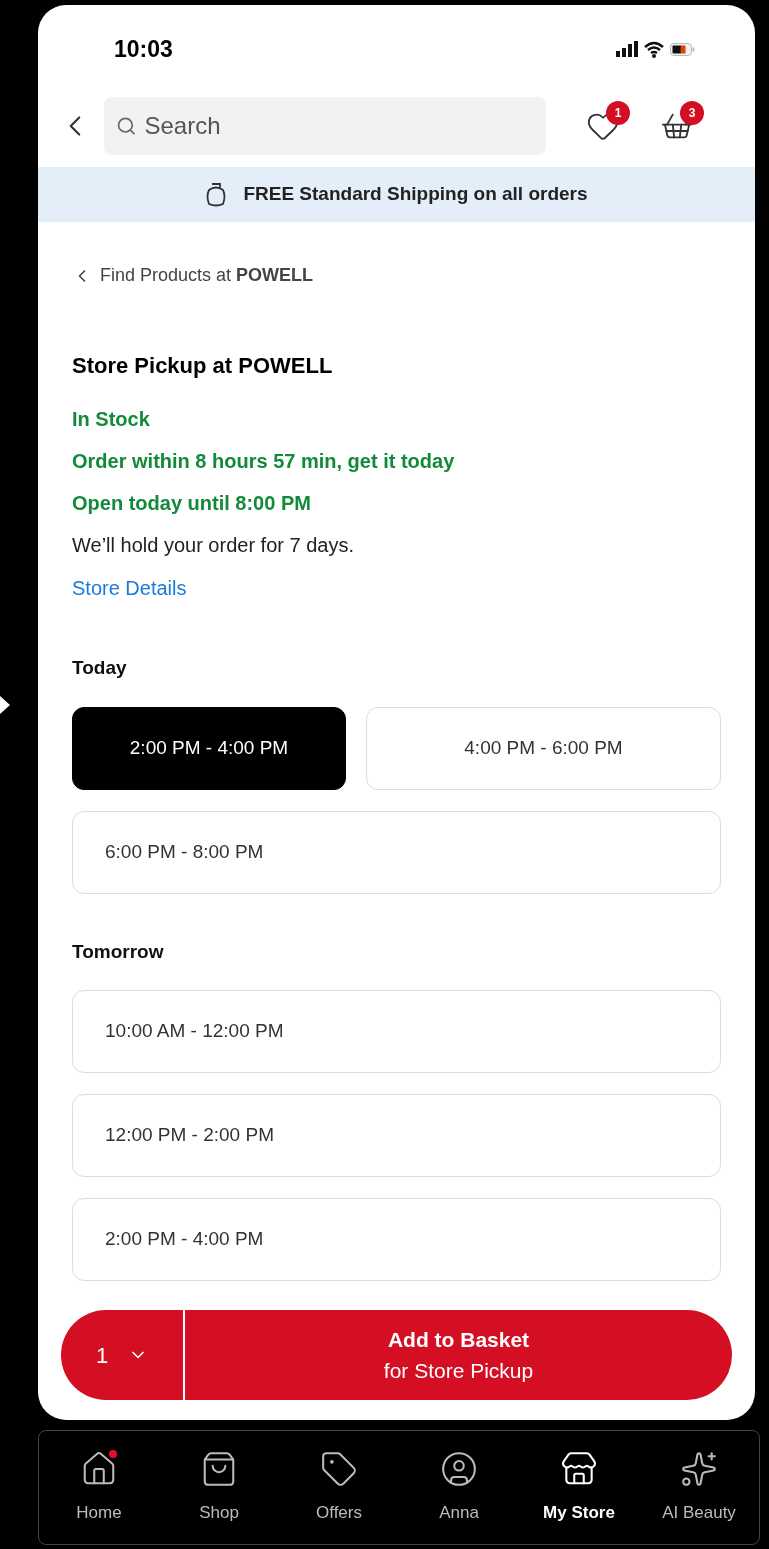  What do you see at coordinates (118, 951) in the screenshot?
I see `day-heading: Tomorrow` at bounding box center [118, 951].